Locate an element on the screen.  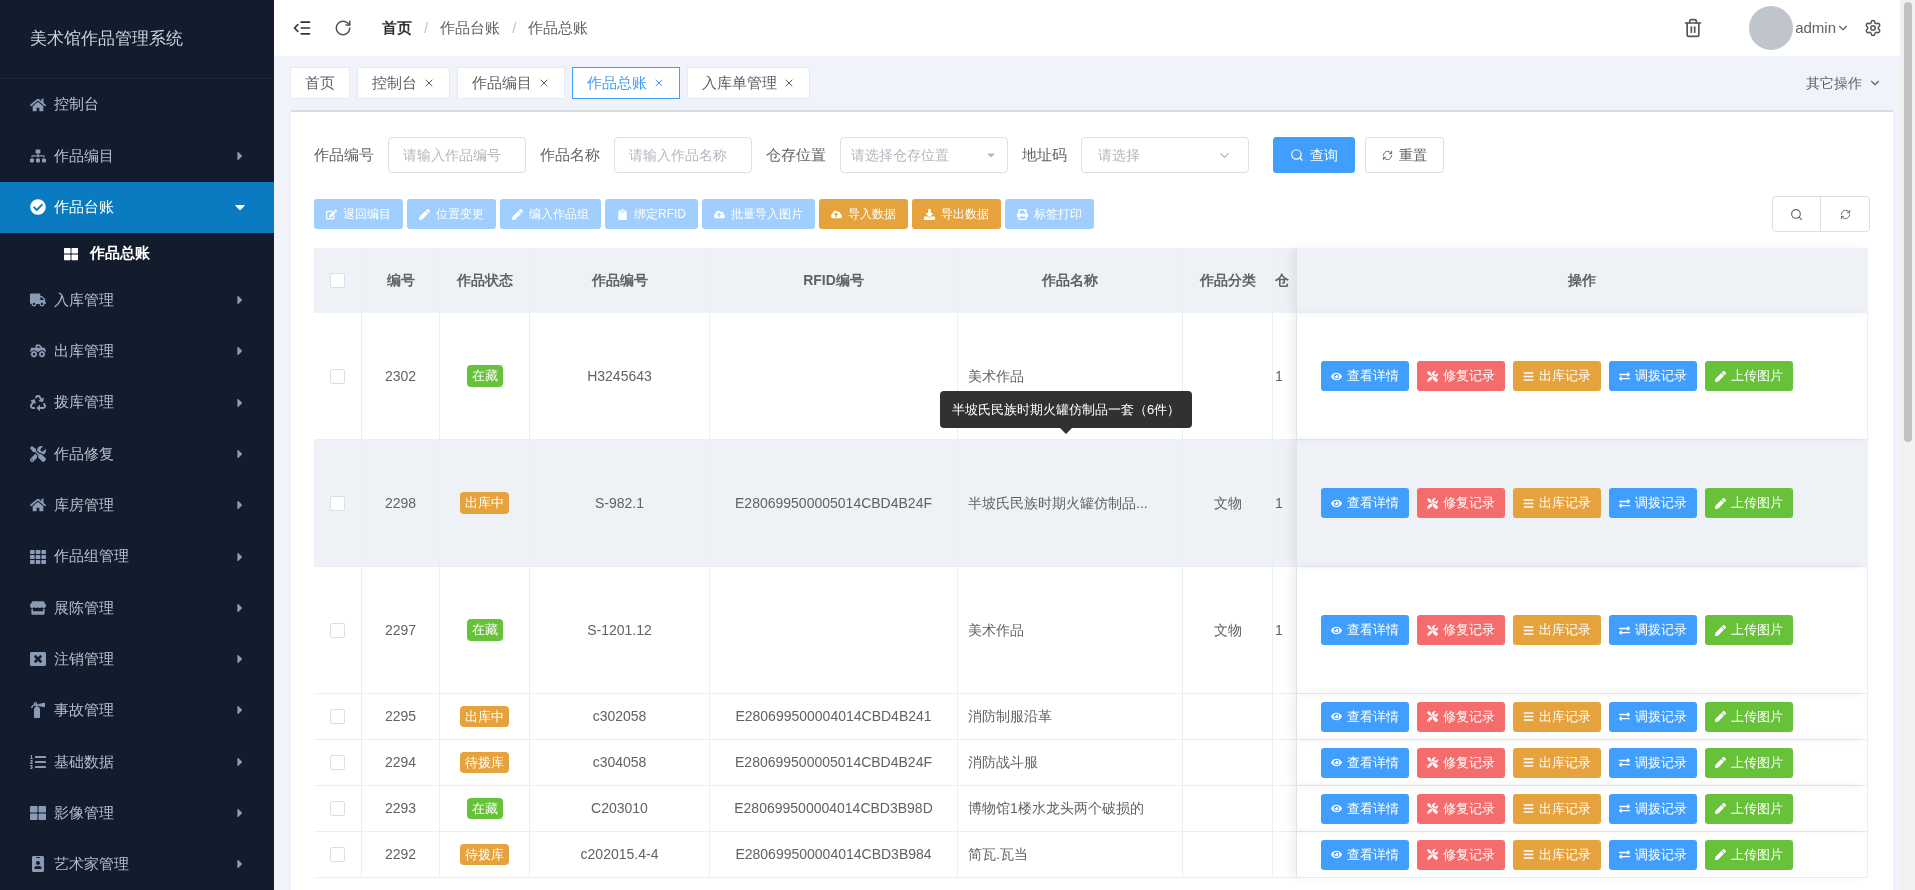
table-row: 2295 出库中 c302058 E280699500004014CBD4B241 消防制服沿革 查看详情 修复记录 出库记录 调拨记录 上传图片 is located at coordinates (1091, 717).